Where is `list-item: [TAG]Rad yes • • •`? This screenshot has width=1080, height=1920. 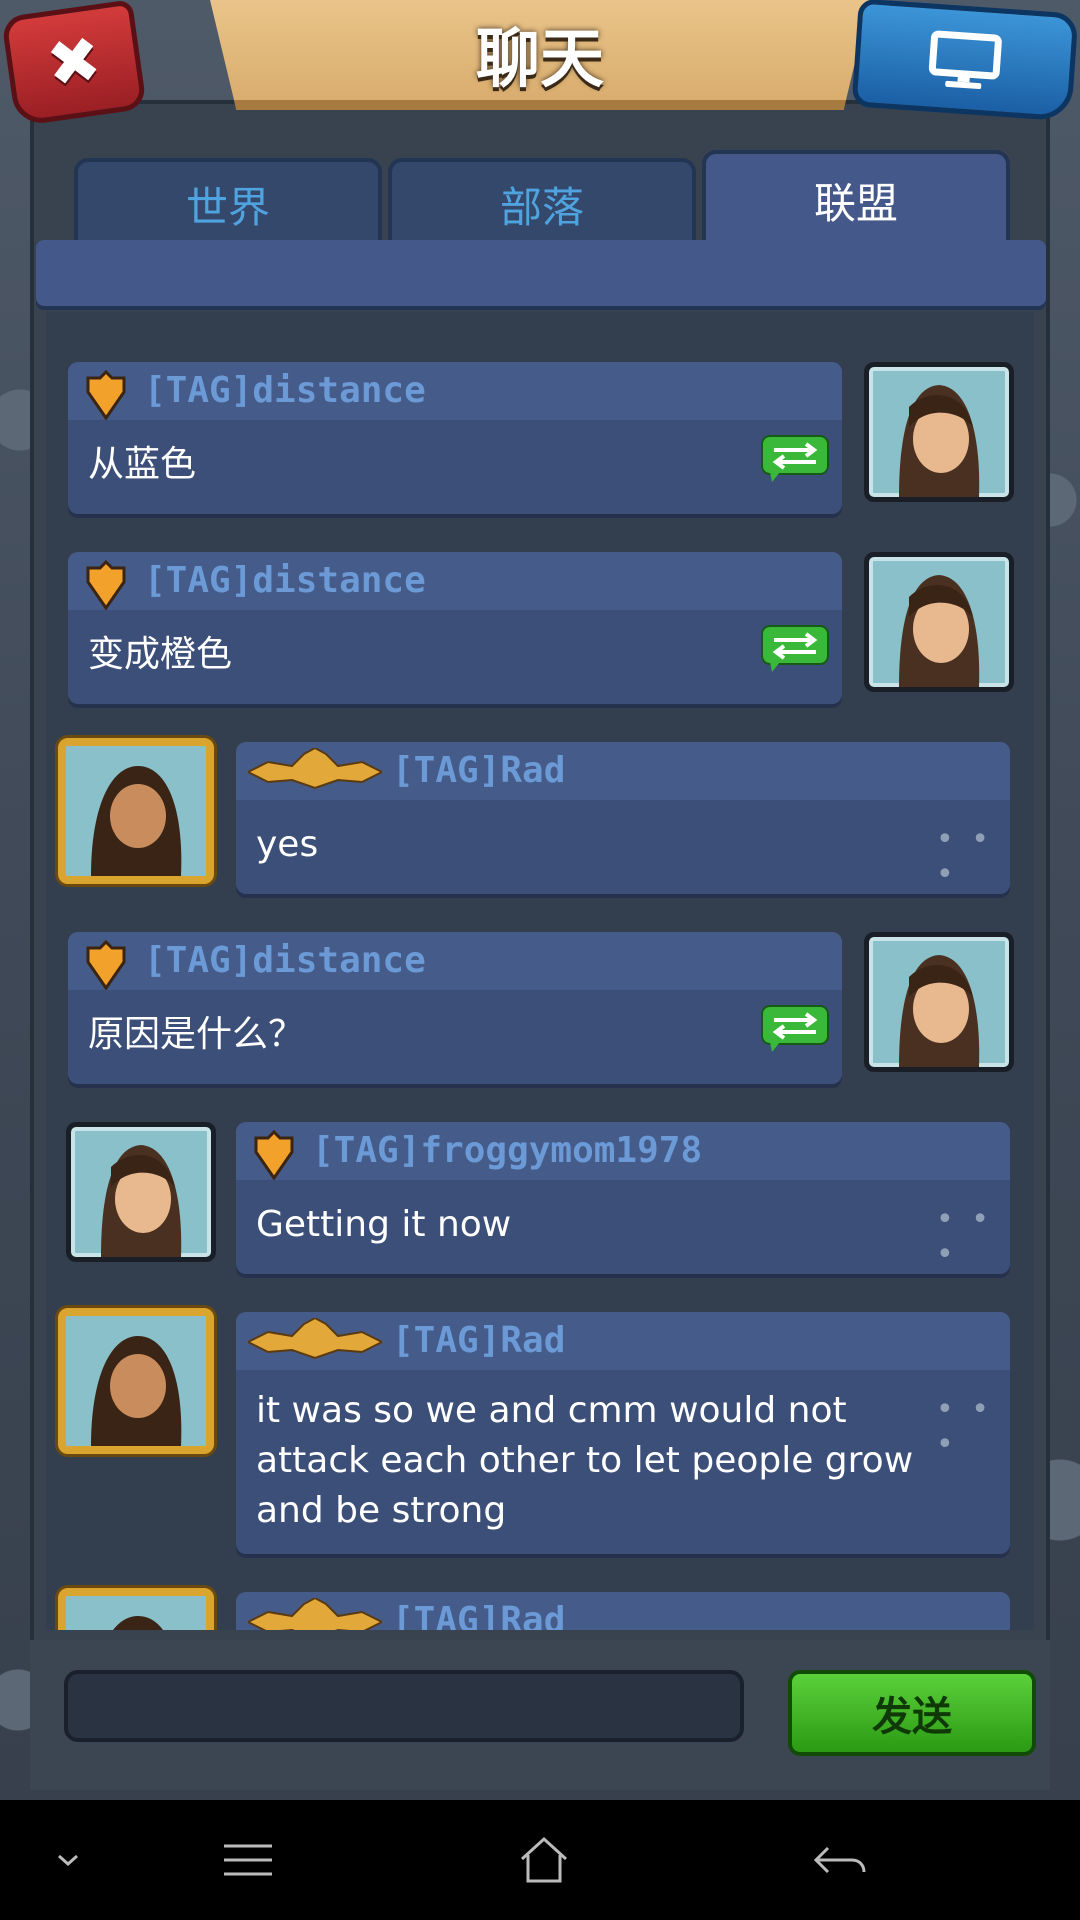
list-item: [TAG]Rad yes • • • is located at coordinates (623, 818).